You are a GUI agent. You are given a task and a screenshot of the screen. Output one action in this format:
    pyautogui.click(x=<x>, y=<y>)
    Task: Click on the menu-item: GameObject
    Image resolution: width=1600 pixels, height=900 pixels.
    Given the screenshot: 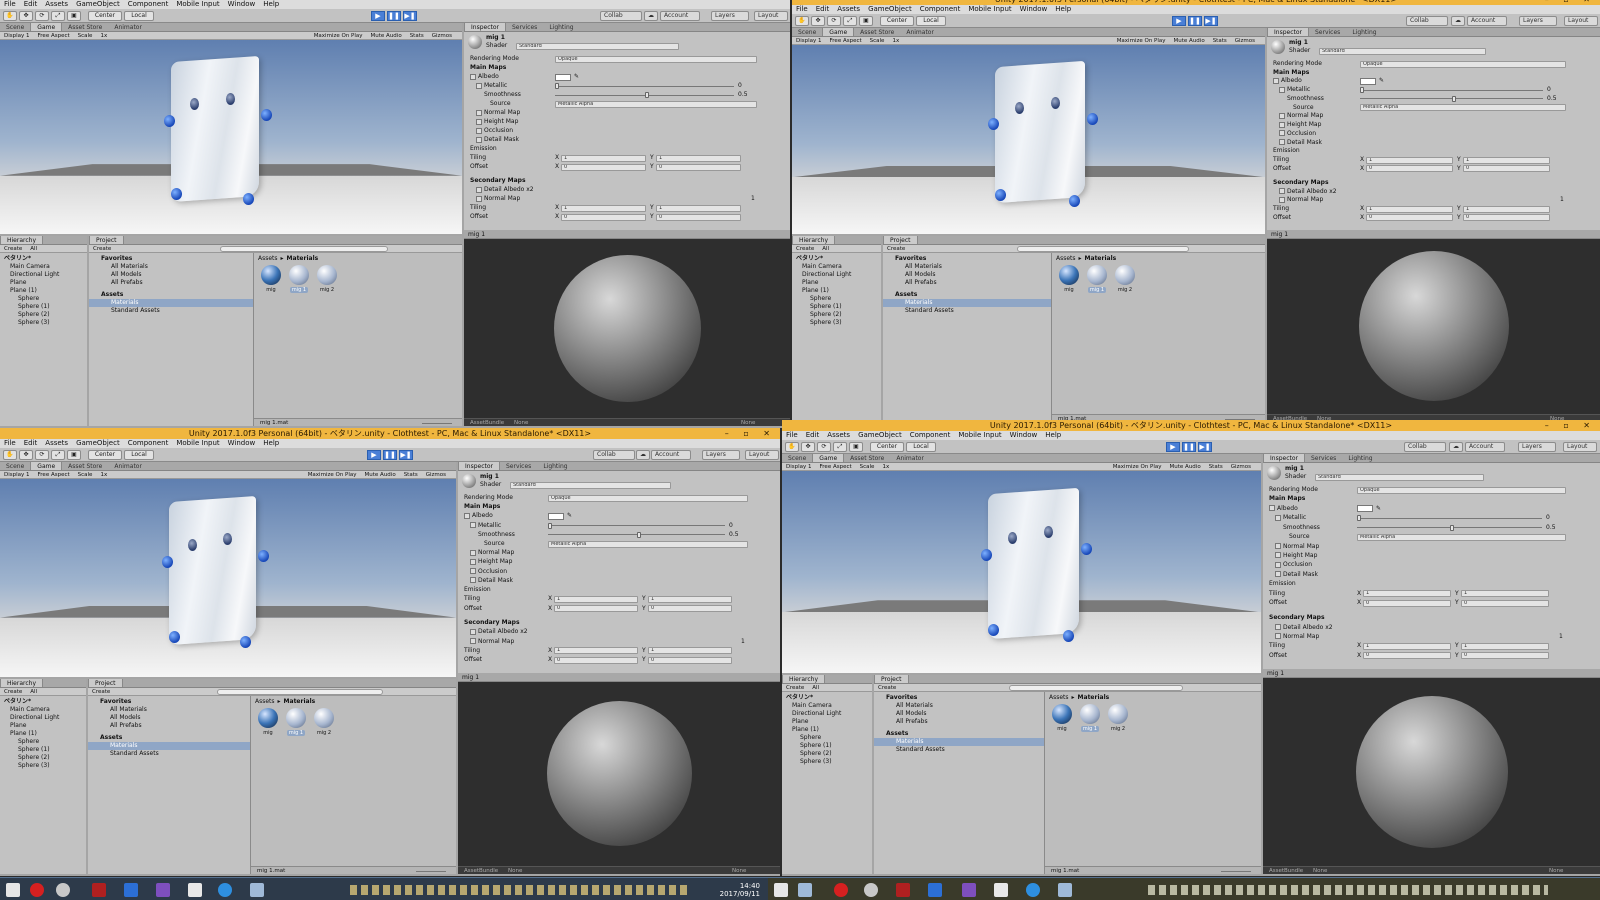 What is the action you would take?
    pyautogui.click(x=880, y=435)
    